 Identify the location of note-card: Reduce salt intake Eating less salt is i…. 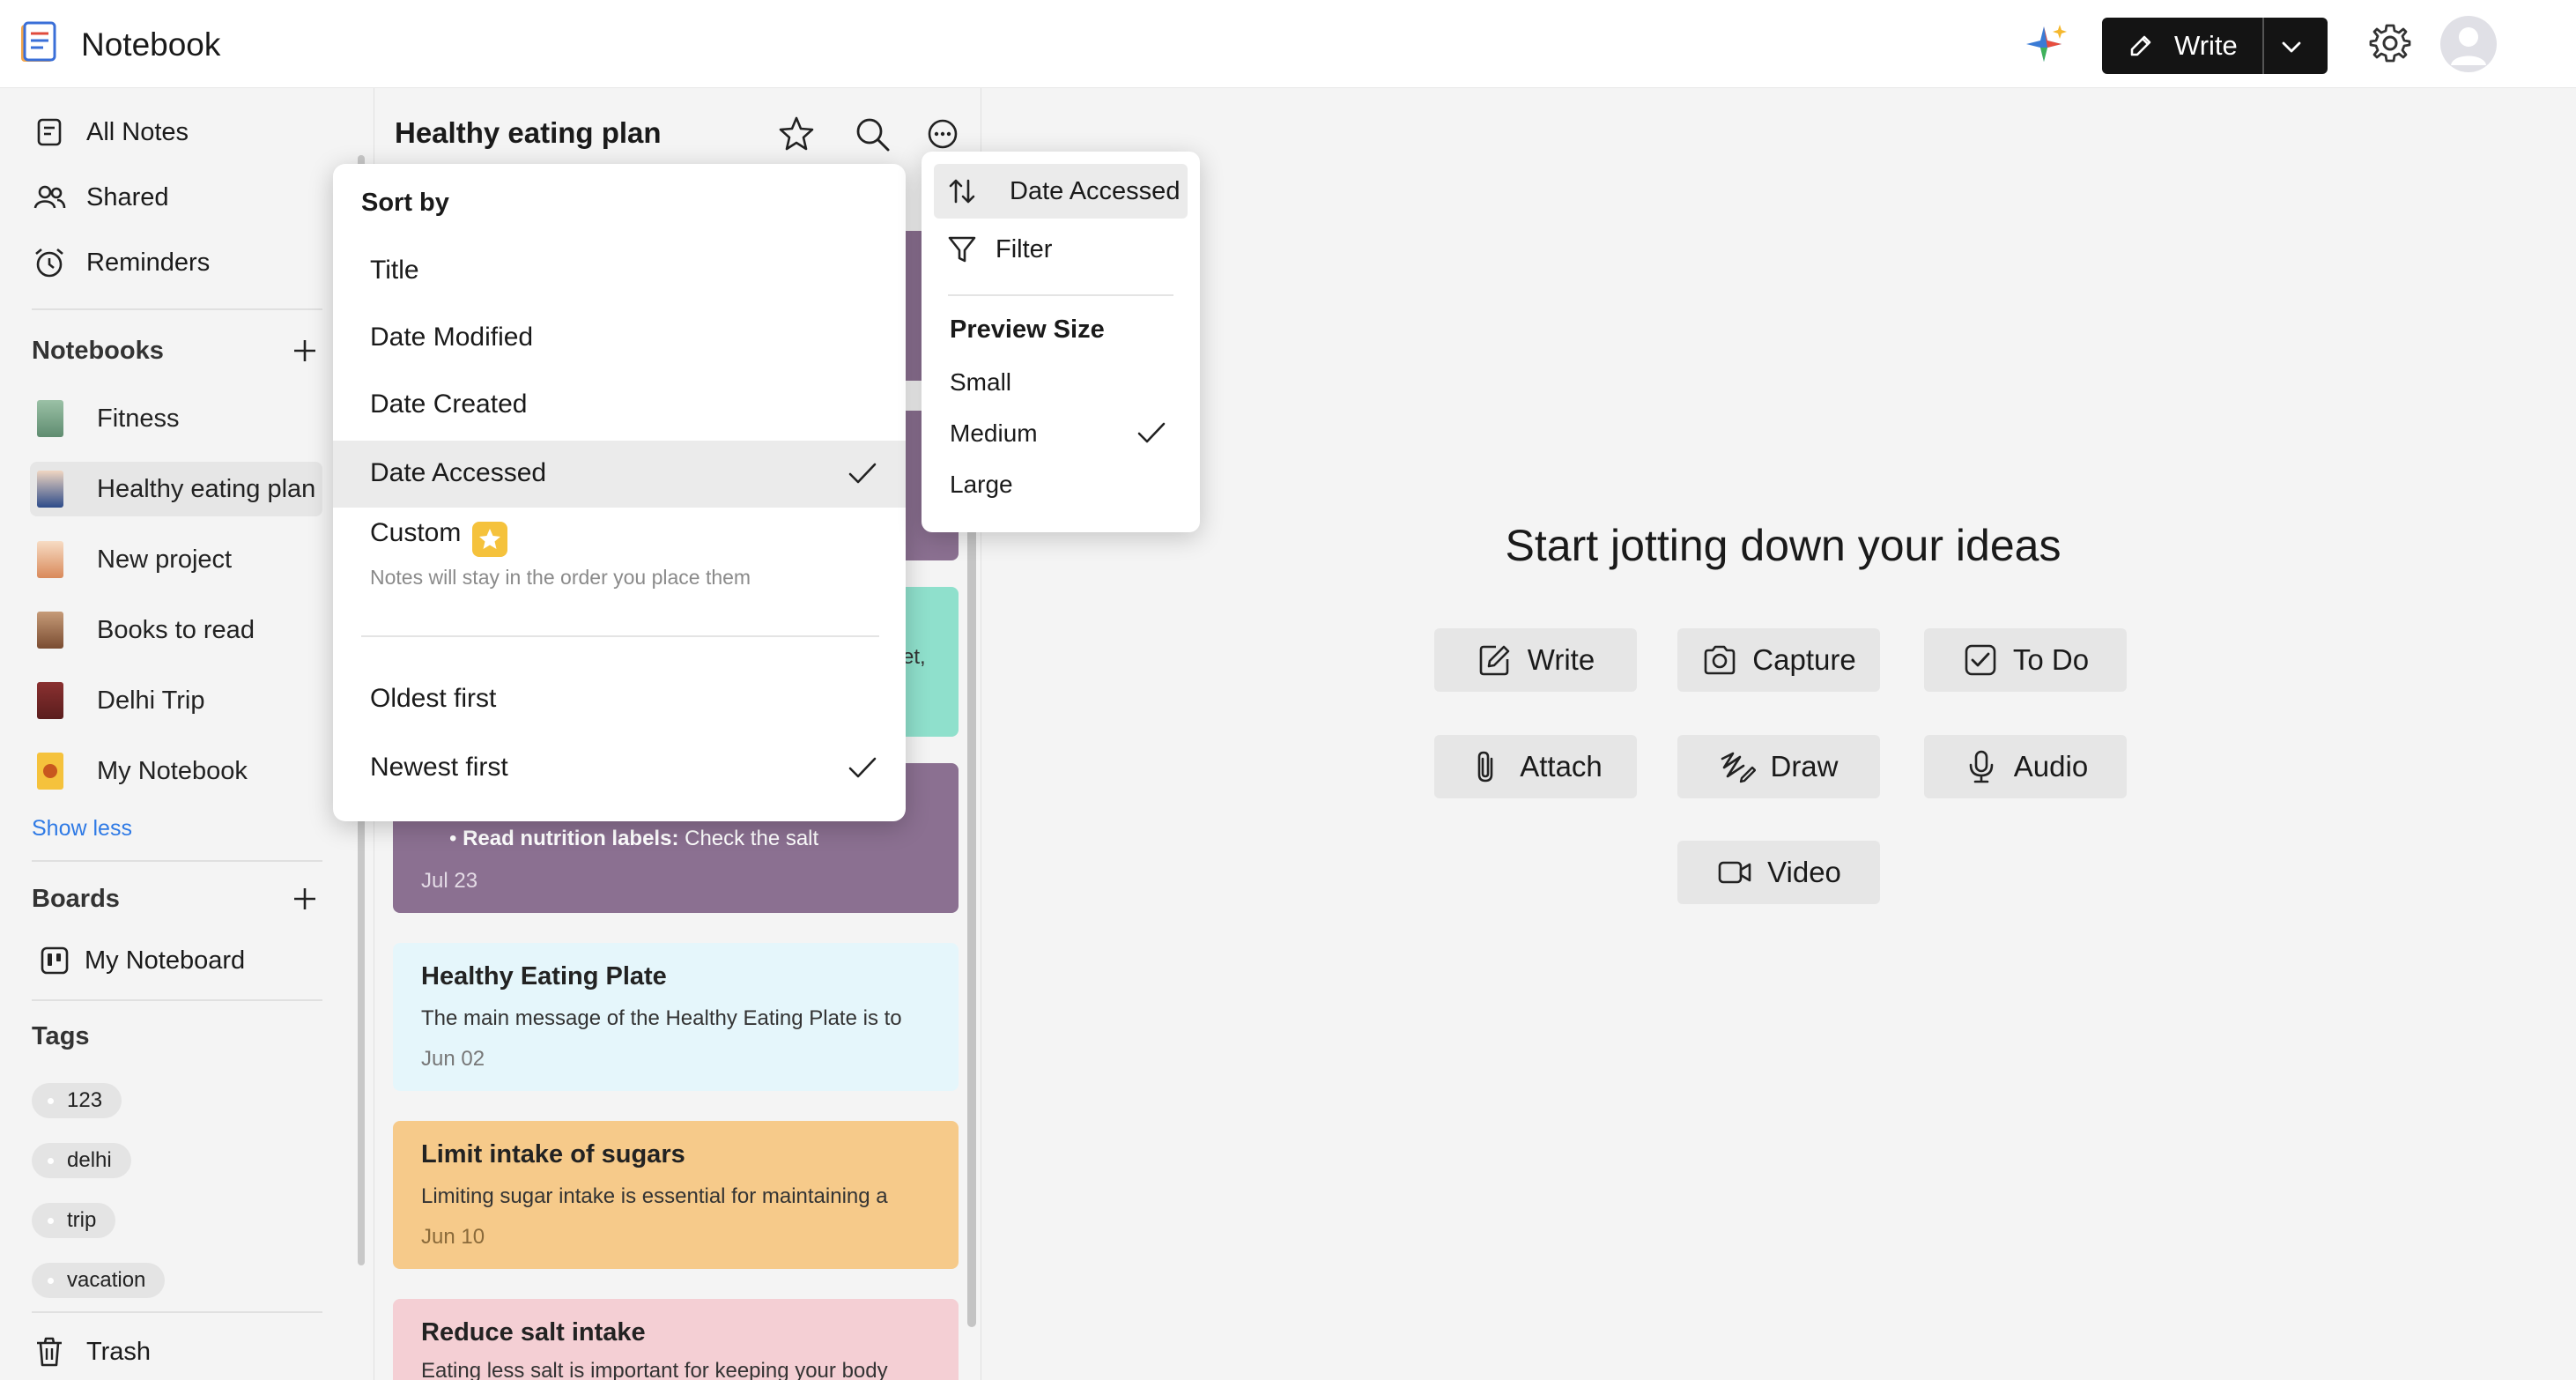
(676, 1340).